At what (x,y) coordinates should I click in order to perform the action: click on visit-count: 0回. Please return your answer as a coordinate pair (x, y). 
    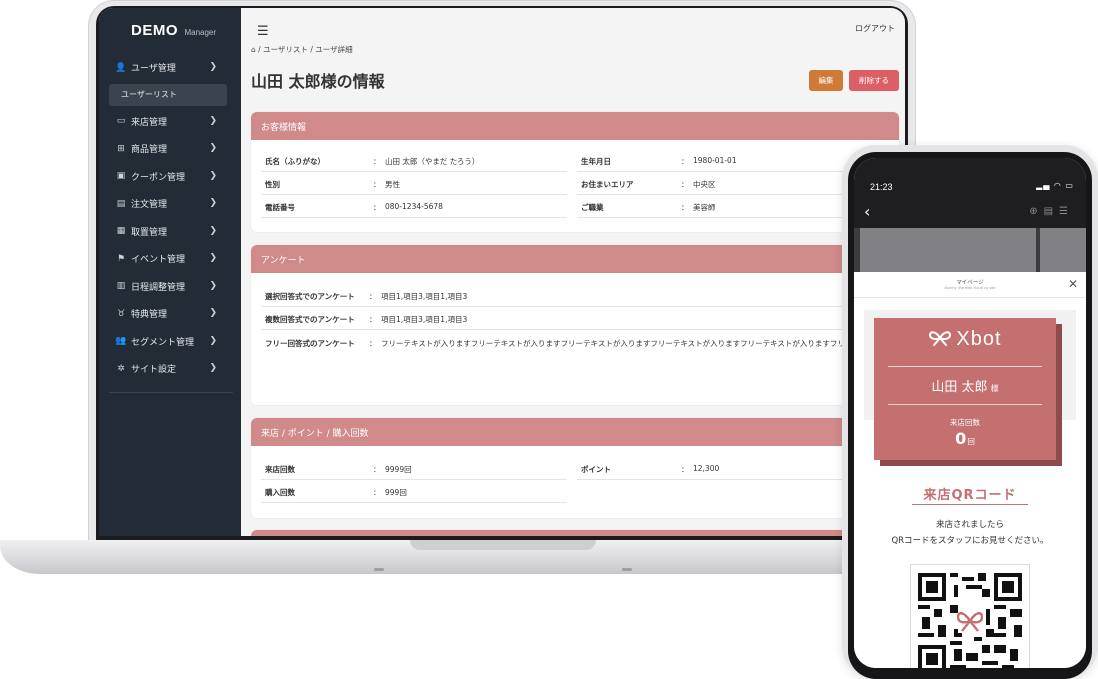
    Looking at the image, I should click on (965, 438).